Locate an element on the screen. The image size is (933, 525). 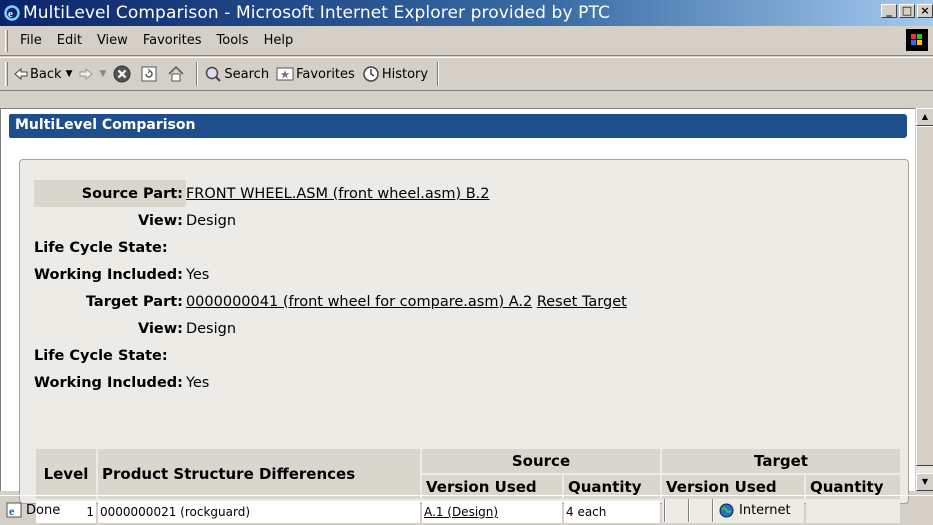
home-icon is located at coordinates (176, 74).